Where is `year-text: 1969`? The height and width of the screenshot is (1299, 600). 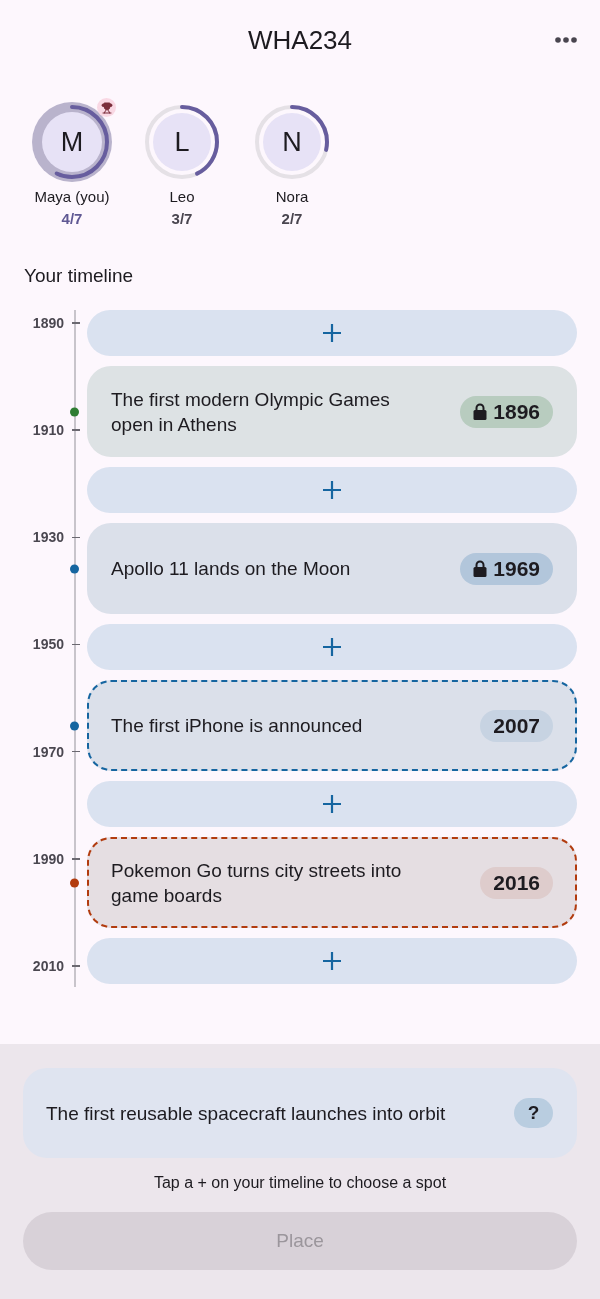 year-text: 1969 is located at coordinates (516, 568).